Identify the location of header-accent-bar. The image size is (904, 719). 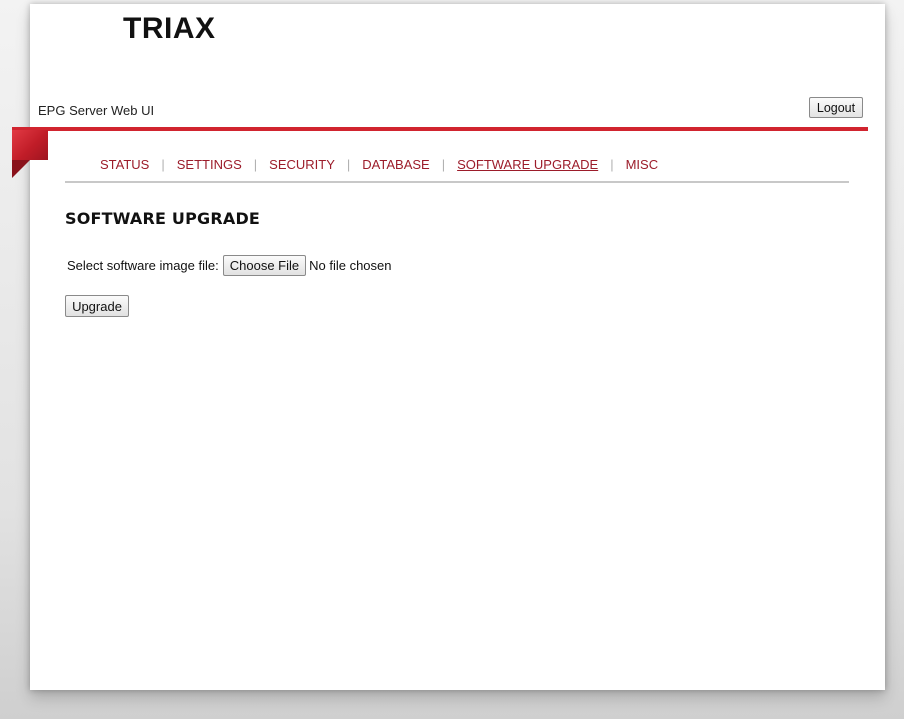
(440, 129).